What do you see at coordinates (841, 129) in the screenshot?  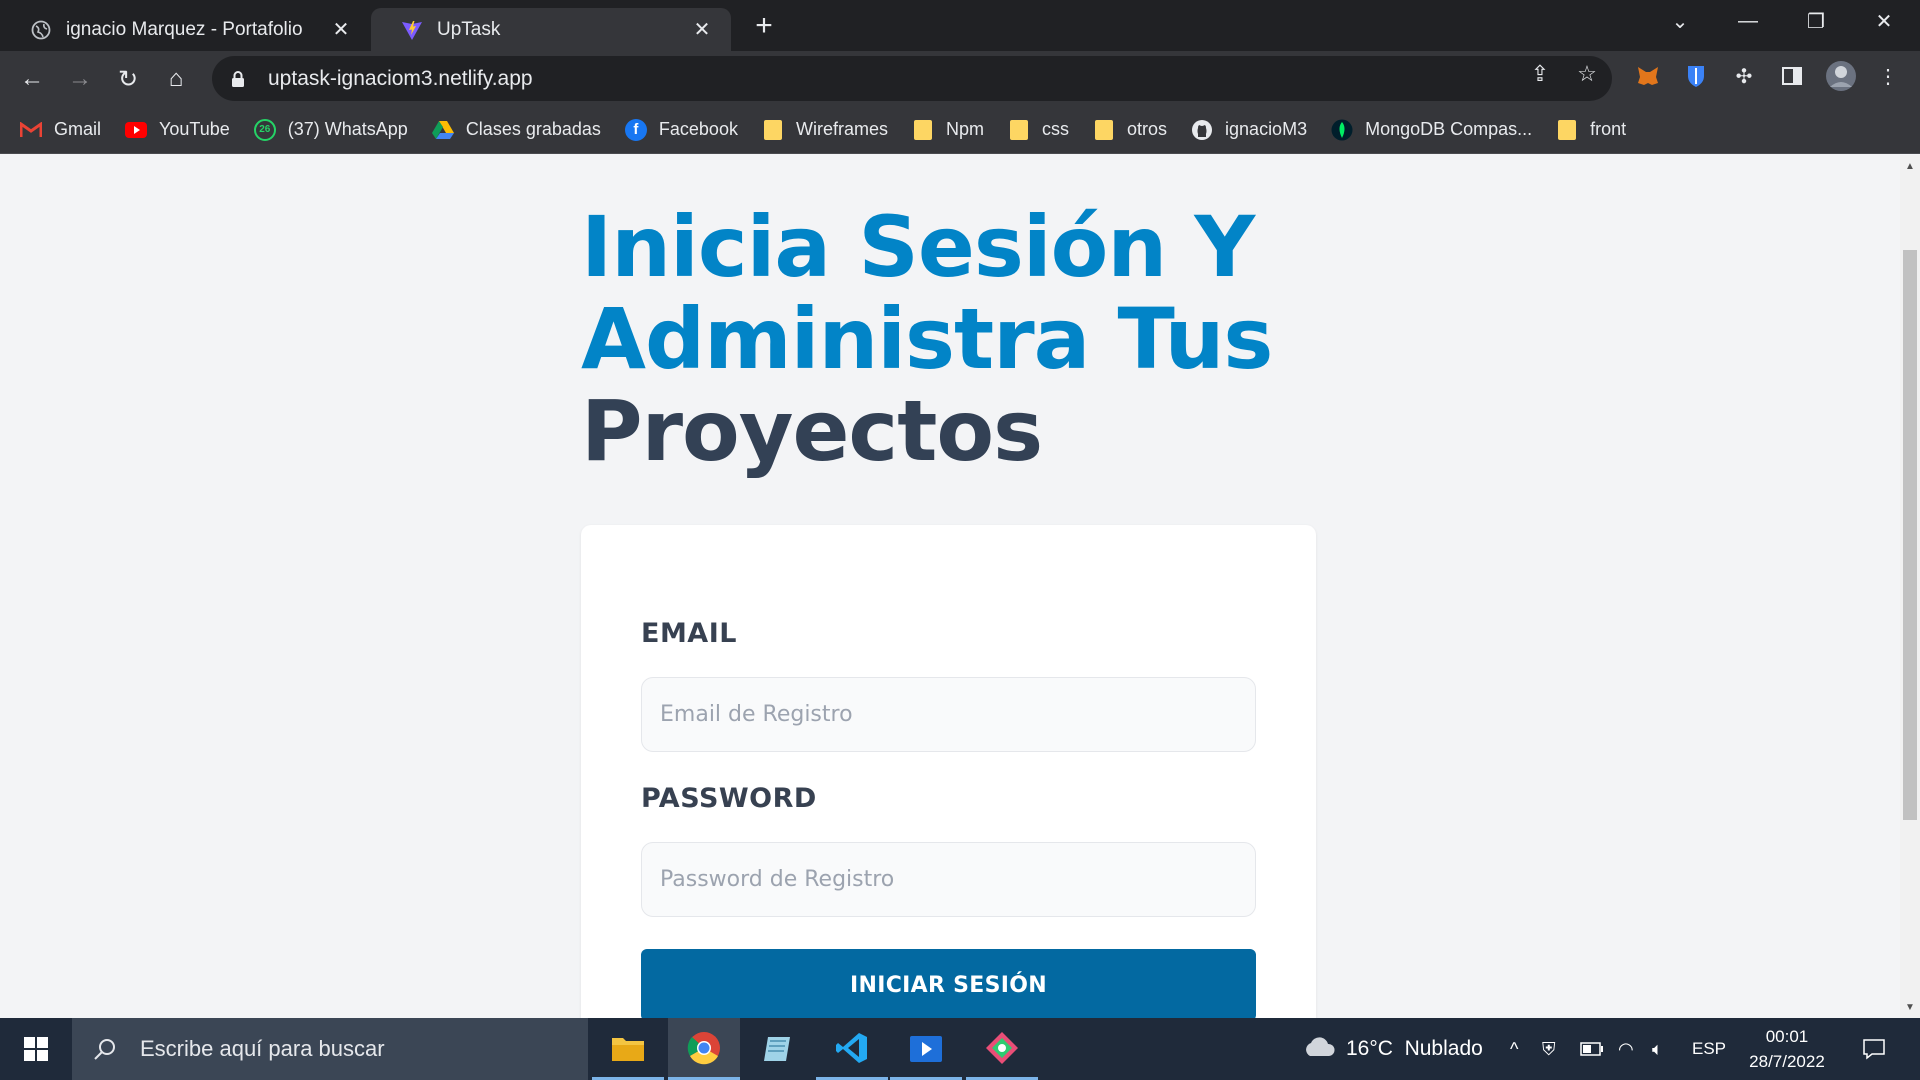 I see `bookmark-label: Wireframes` at bounding box center [841, 129].